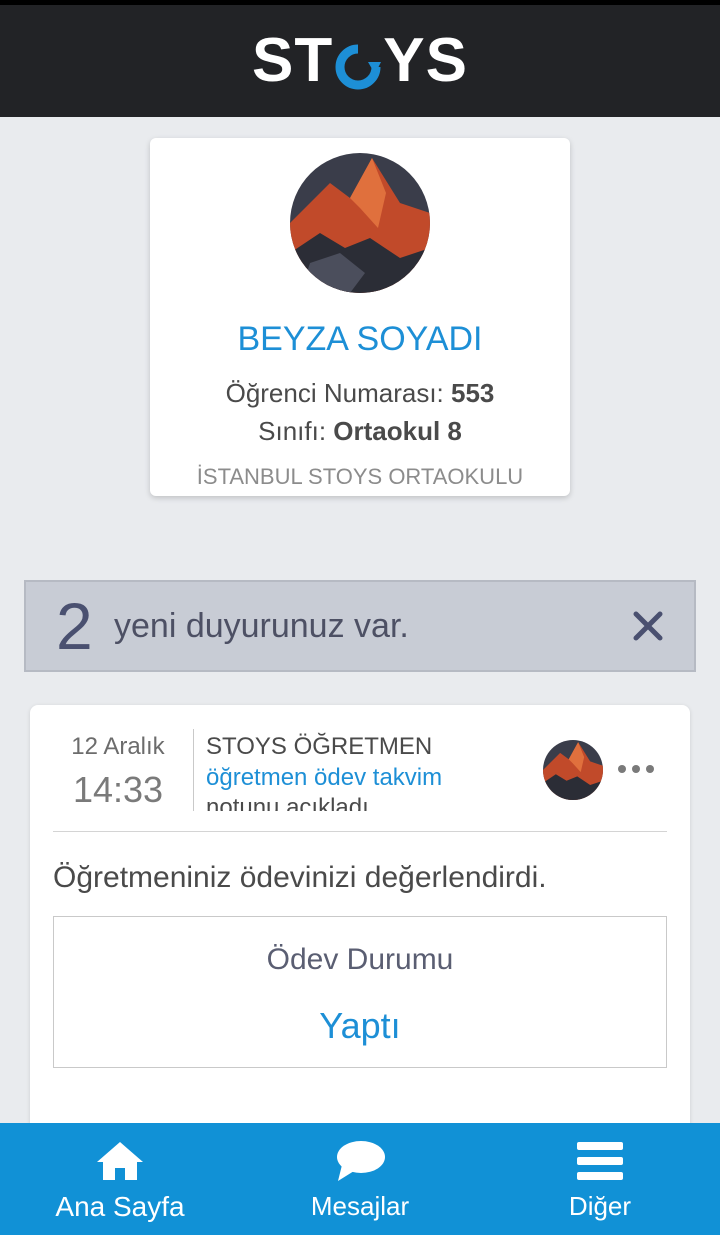 This screenshot has width=720, height=1235. Describe the element at coordinates (360, 992) in the screenshot. I see `homework-status-box: Ödev Durumu Yaptı` at that location.